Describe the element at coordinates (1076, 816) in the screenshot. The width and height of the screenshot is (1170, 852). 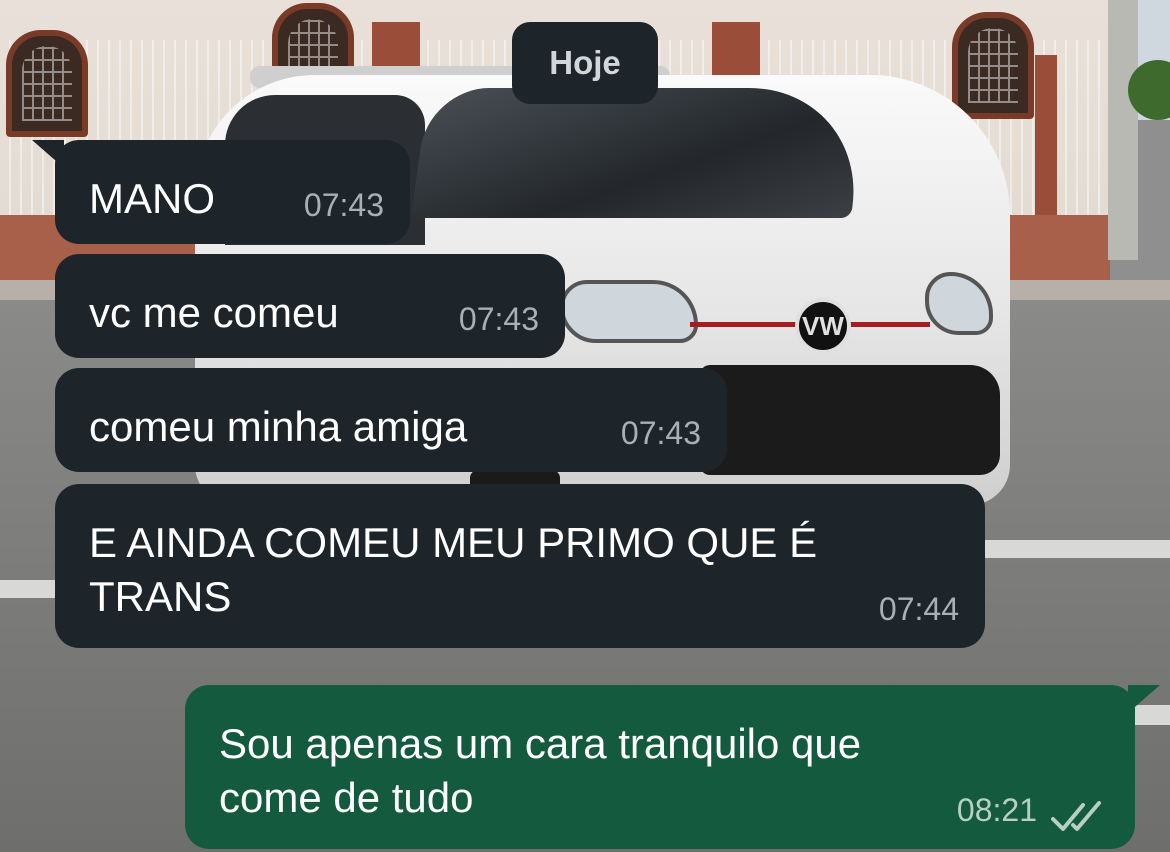
I see `double-check-icon` at that location.